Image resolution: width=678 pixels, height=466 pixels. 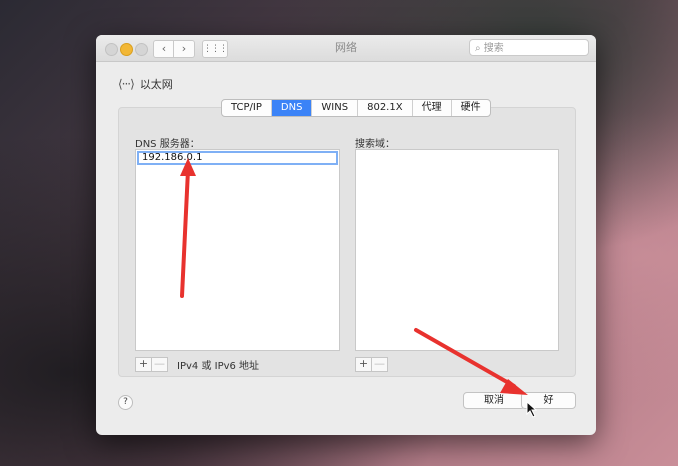 I want to click on service-name: 以太网, so click(x=156, y=84).